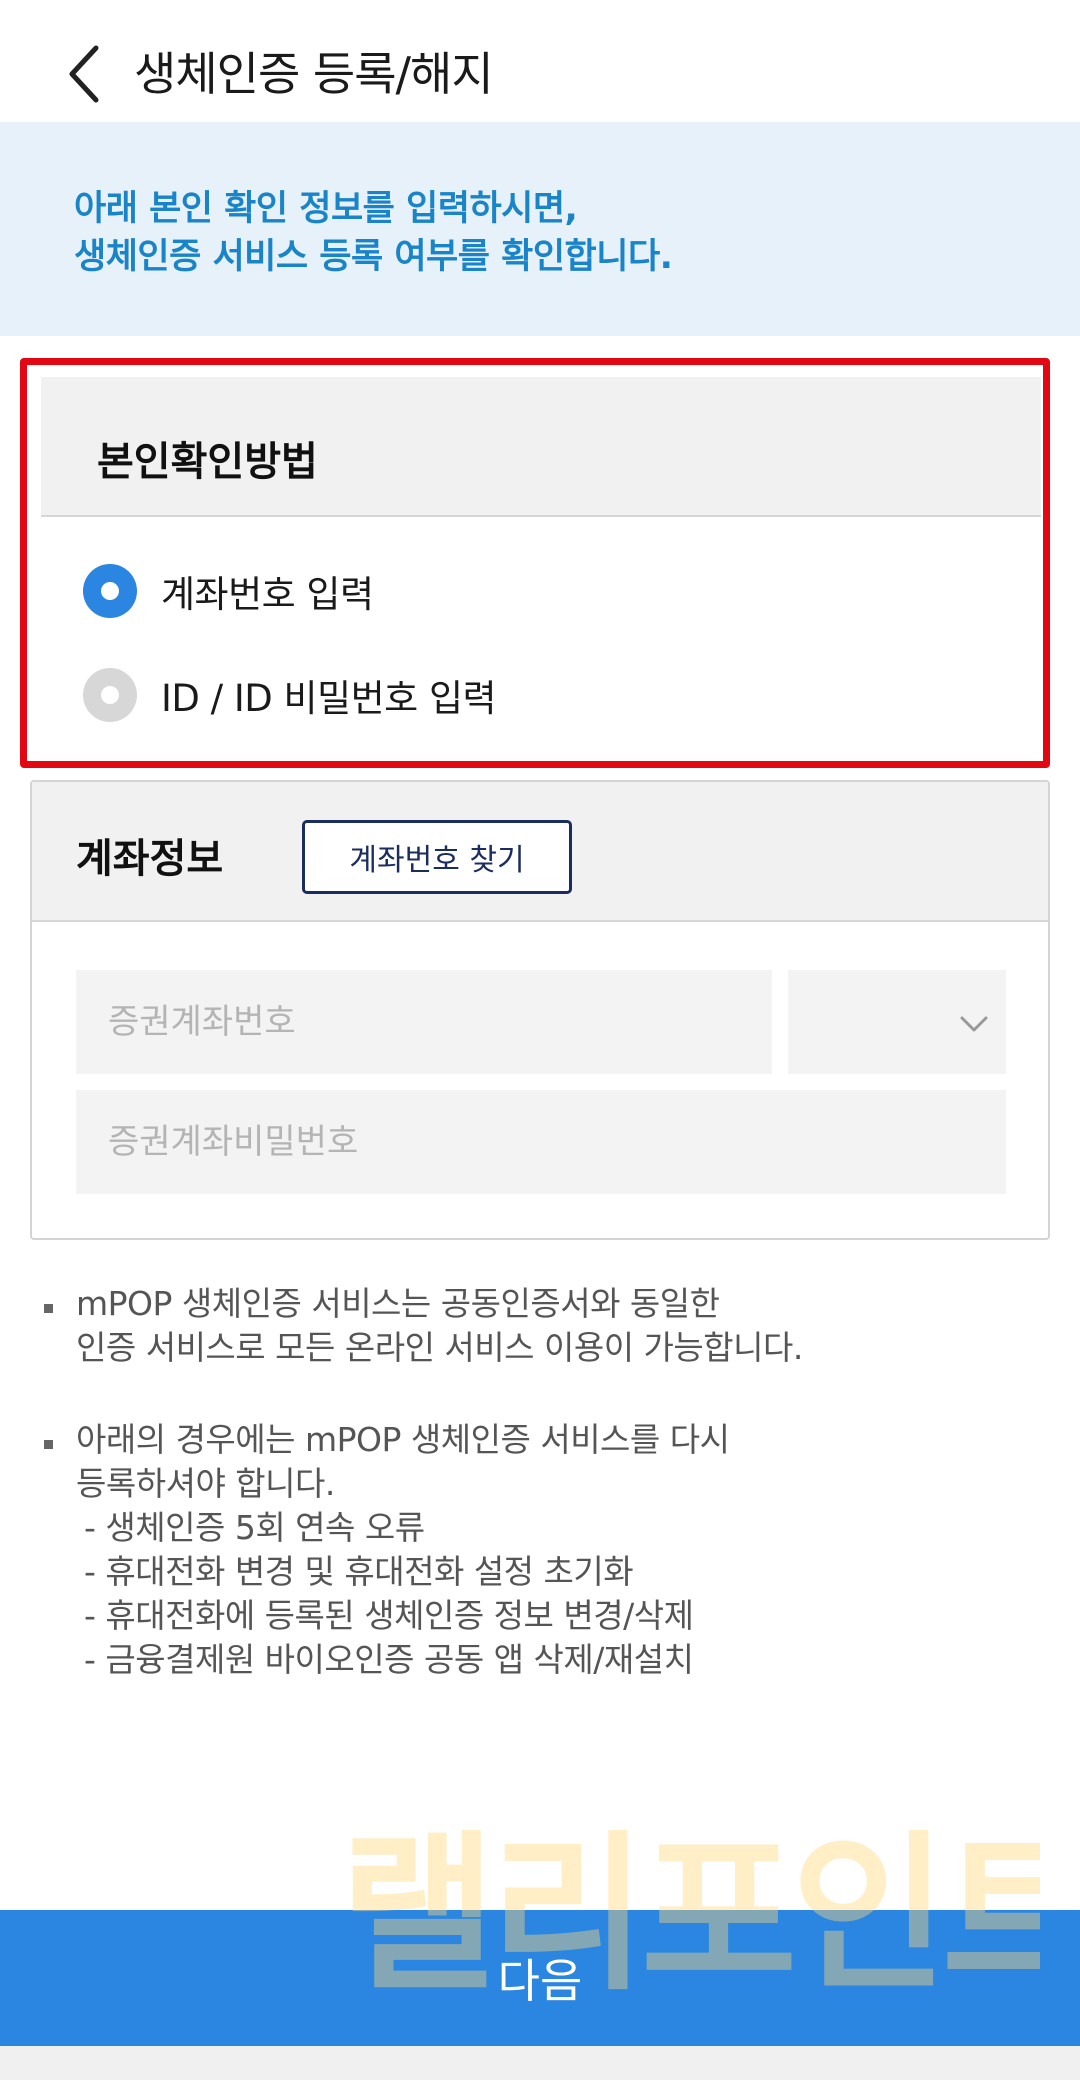 This screenshot has width=1080, height=2080. I want to click on note-text: mPOP 생체인증 서비스는 공동인증서와 동일한, so click(398, 1303).